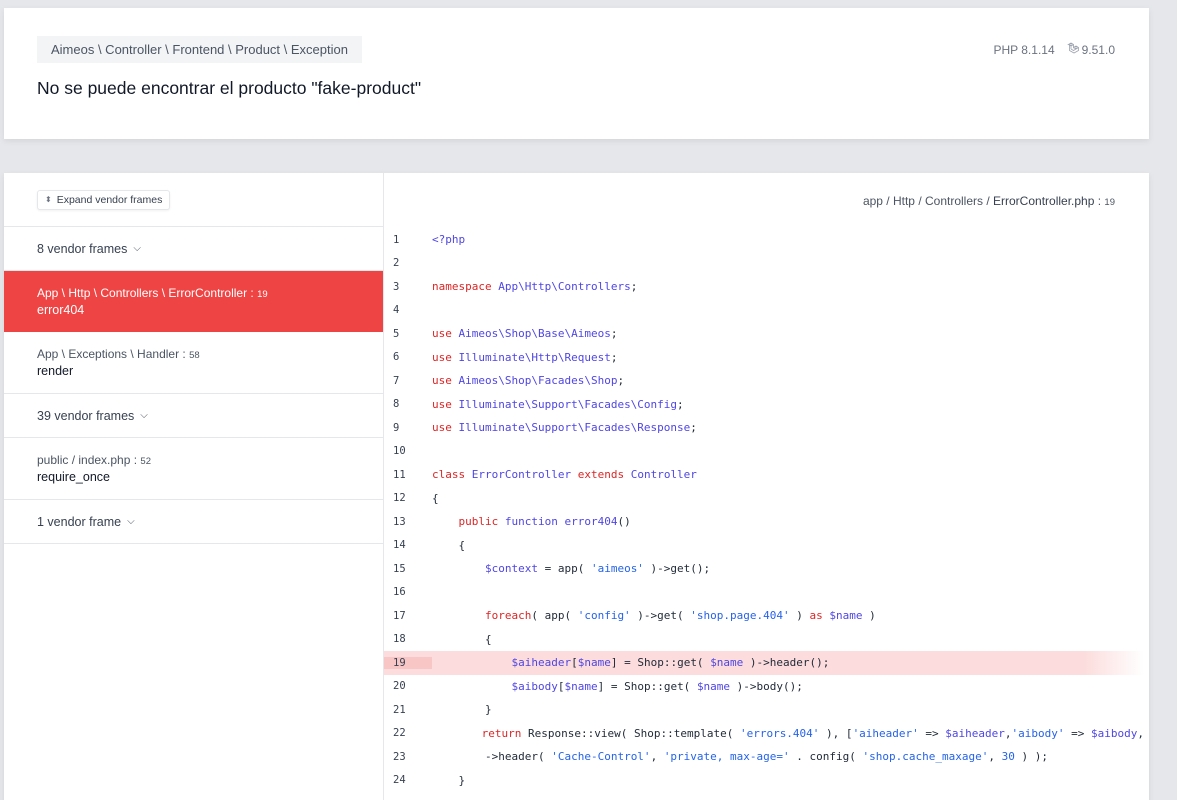 This screenshot has width=1177, height=800. Describe the element at coordinates (399, 451) in the screenshot. I see `code-line: 10` at that location.